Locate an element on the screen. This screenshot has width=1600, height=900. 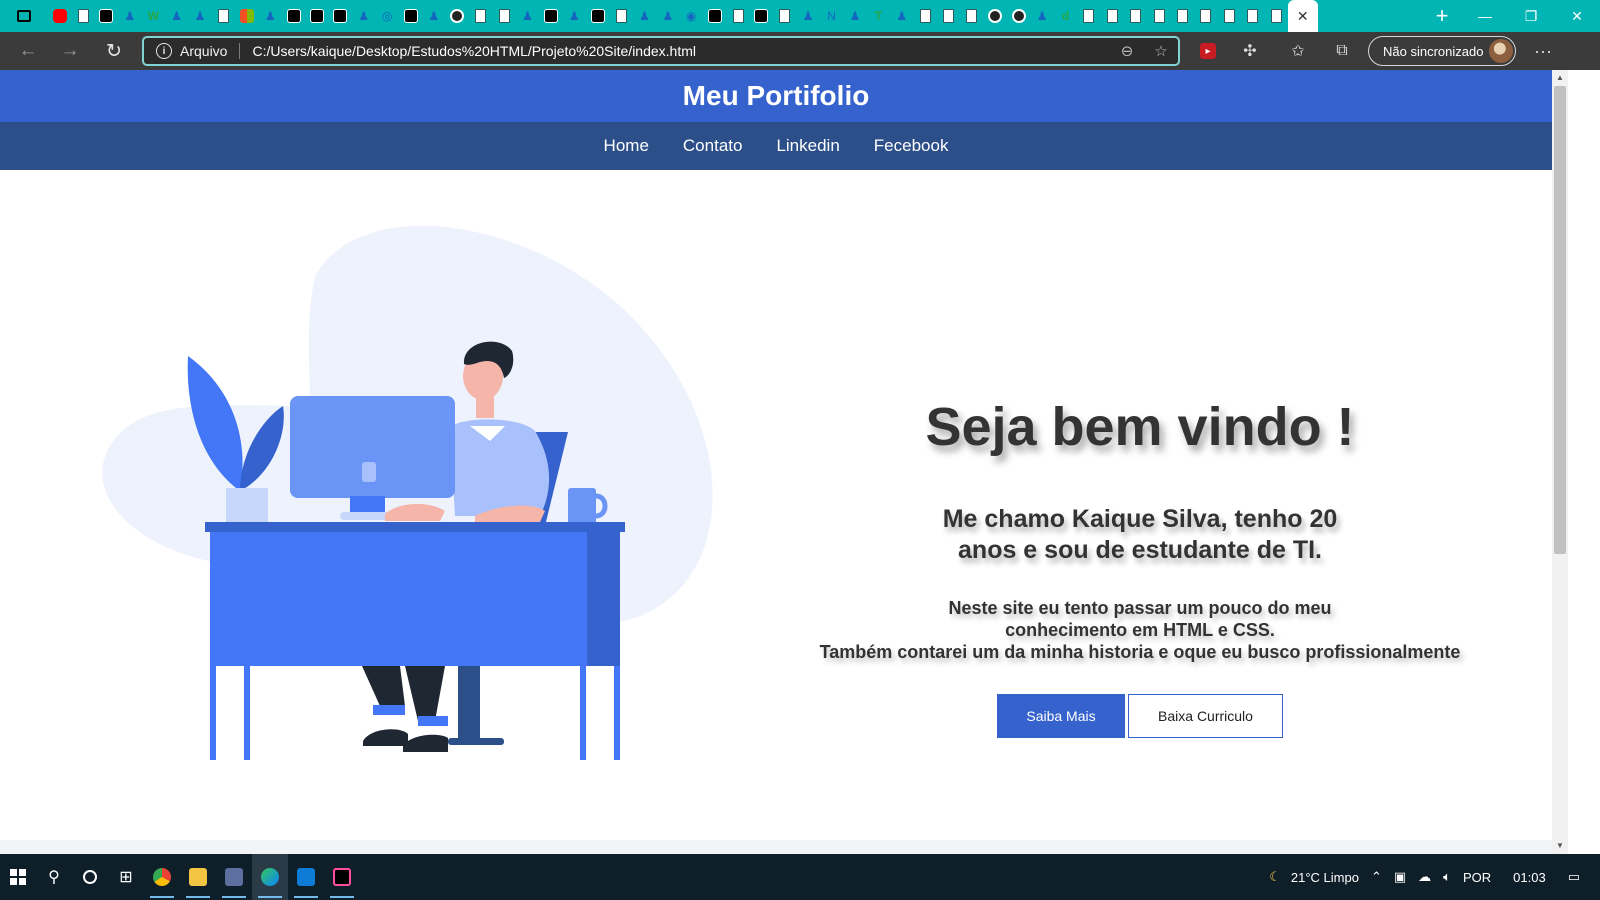
tab: ◉ is located at coordinates (691, 16).